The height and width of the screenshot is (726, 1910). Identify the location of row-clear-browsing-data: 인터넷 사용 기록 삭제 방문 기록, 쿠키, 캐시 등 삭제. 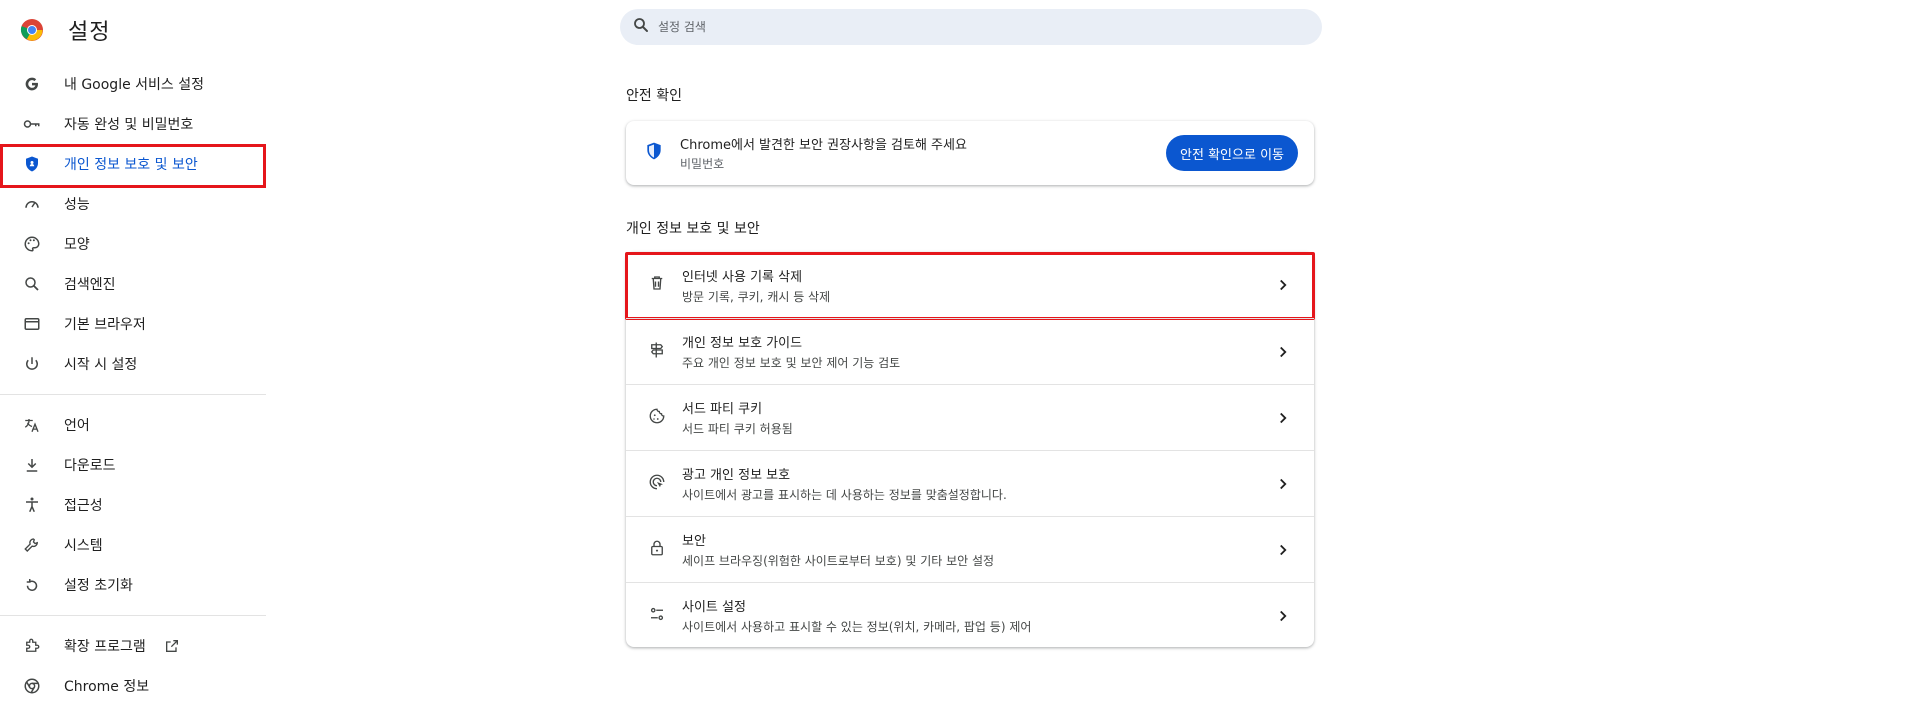
(970, 286).